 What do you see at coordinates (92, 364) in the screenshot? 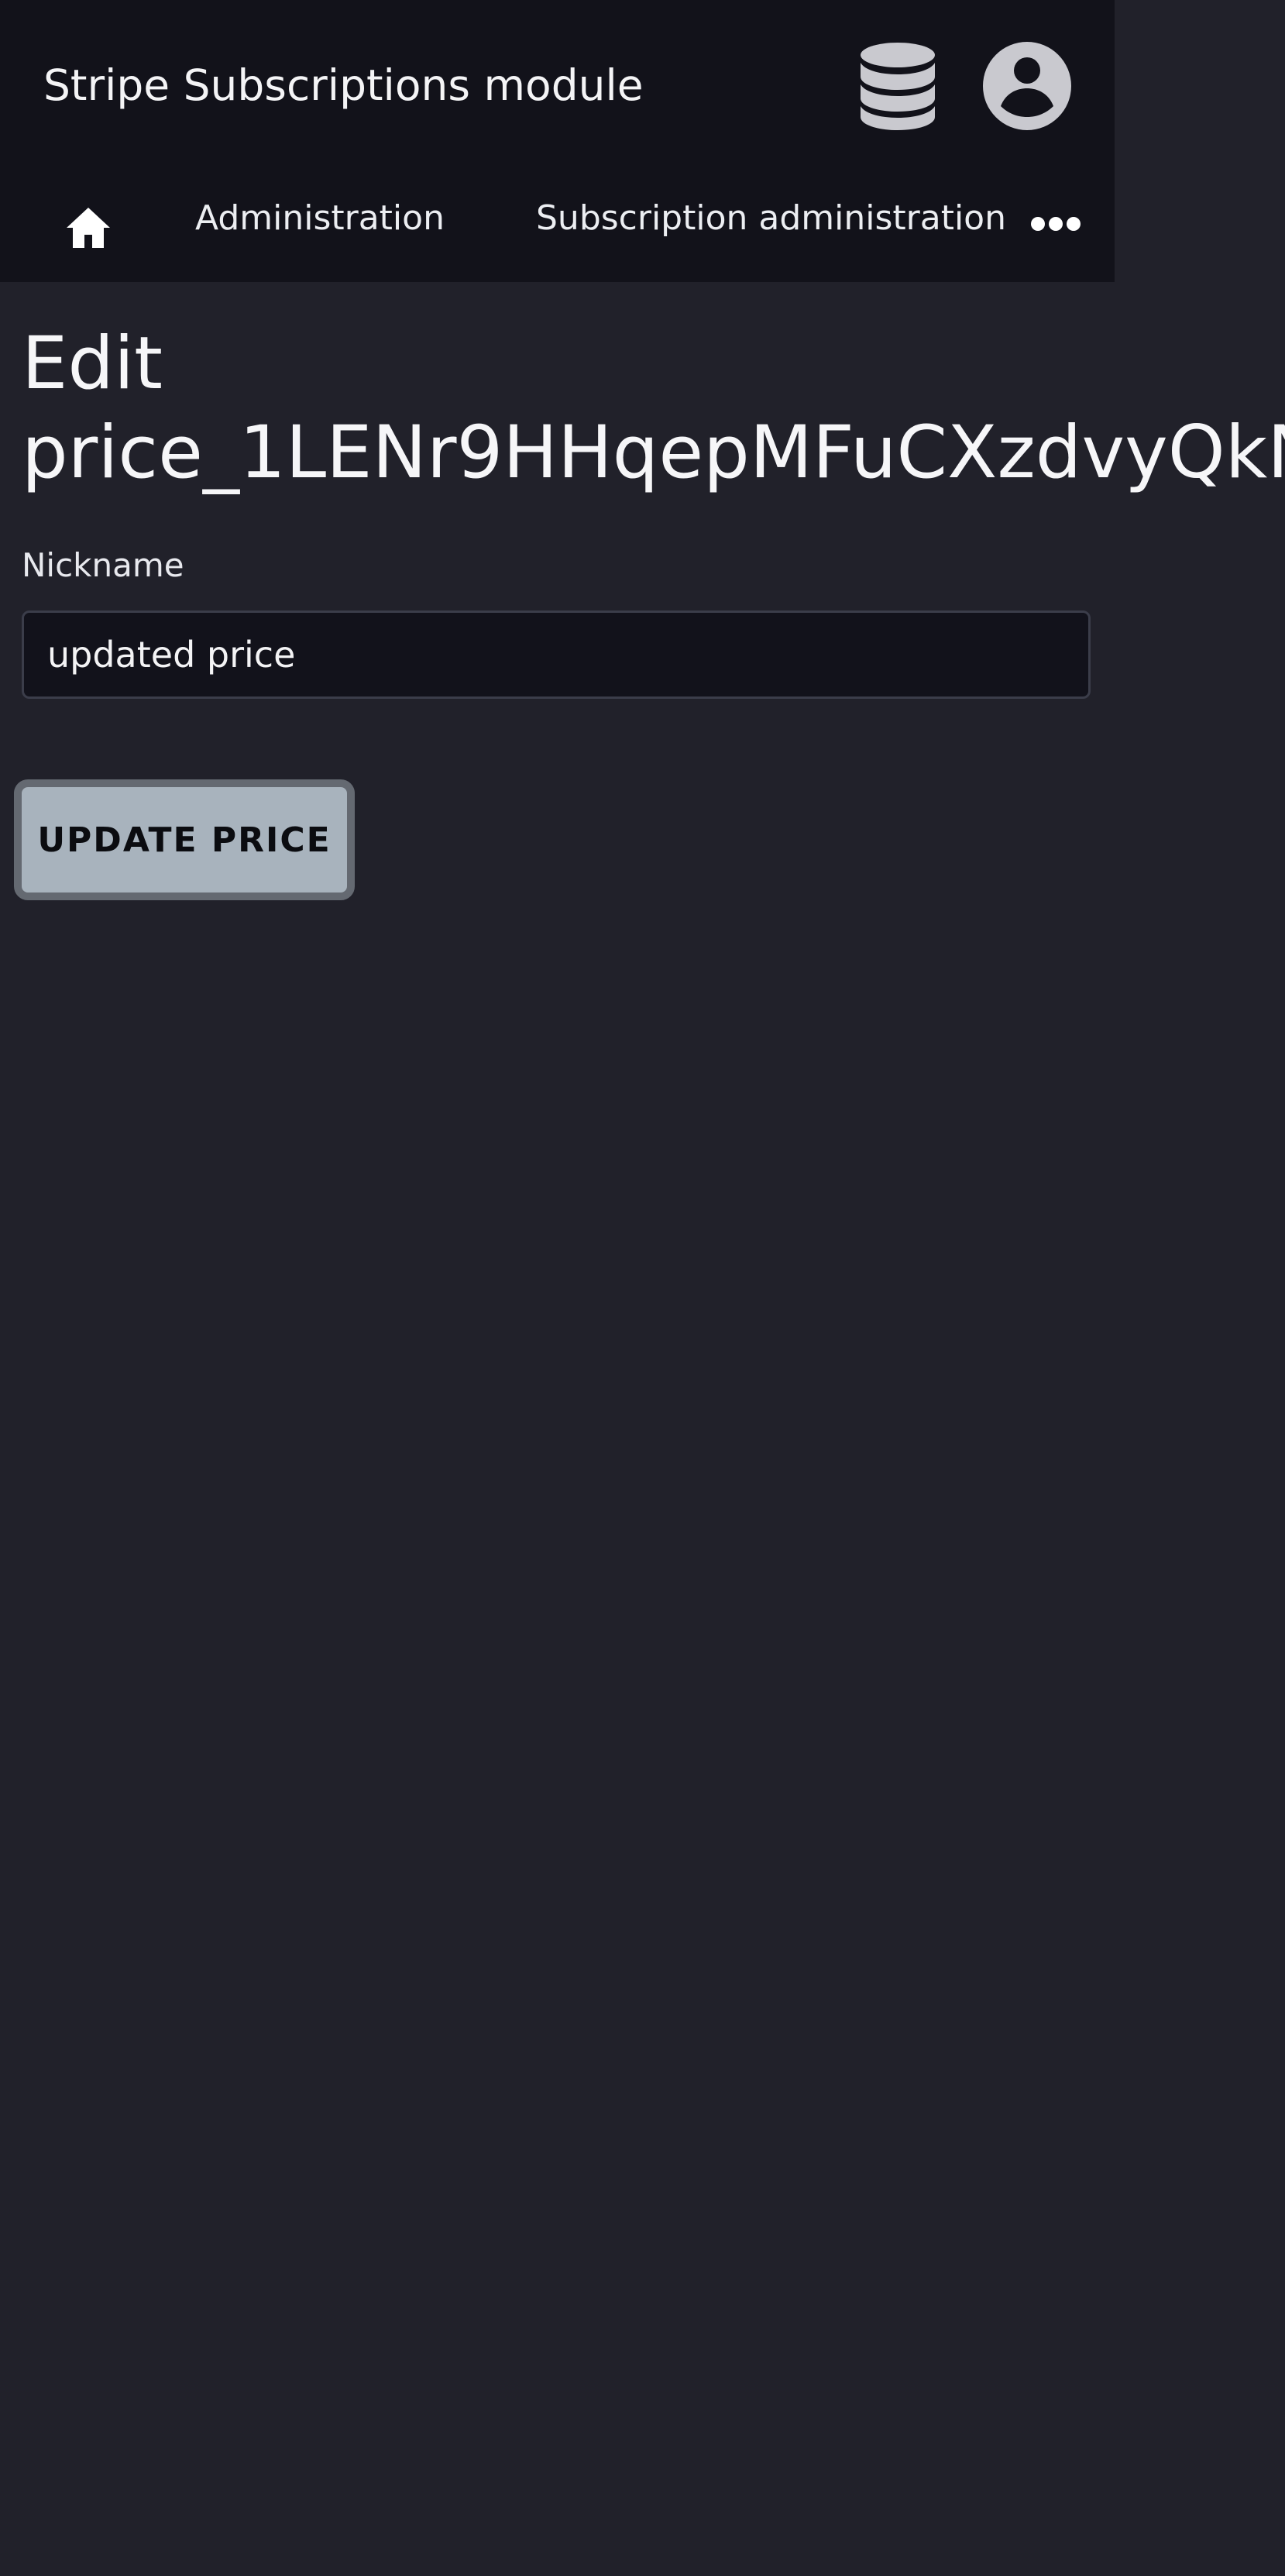
I see `page-title-prefix: Edit` at bounding box center [92, 364].